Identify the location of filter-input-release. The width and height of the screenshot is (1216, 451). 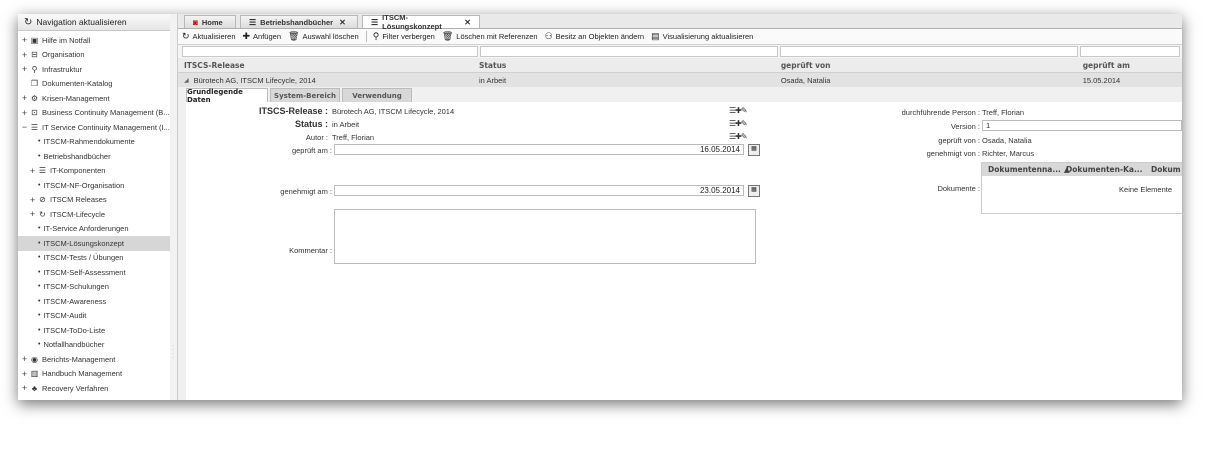
(330, 51).